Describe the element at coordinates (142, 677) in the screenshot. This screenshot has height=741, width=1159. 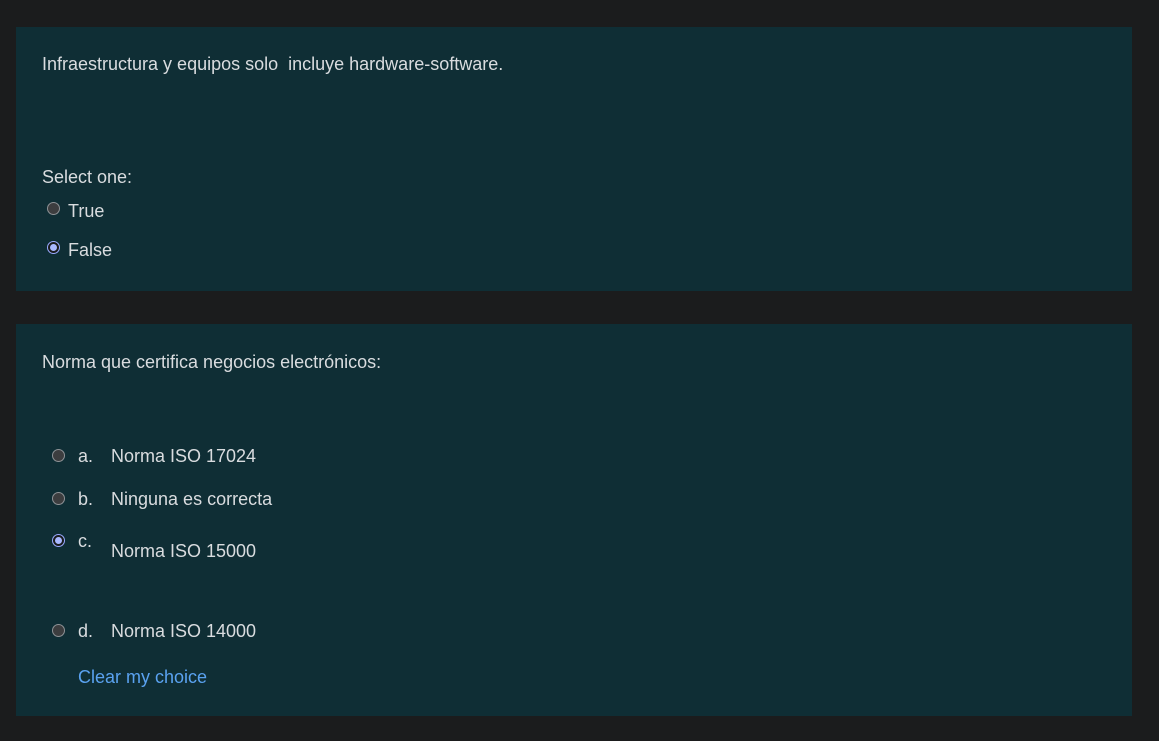
I see `clear-my-choice-link: Clear my choice` at that location.